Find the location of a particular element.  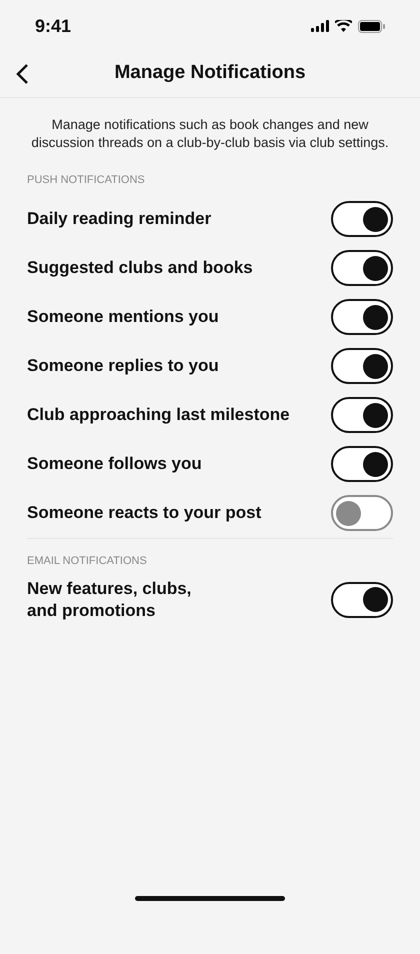

setting-label: Daily reading reminder is located at coordinates (119, 219).